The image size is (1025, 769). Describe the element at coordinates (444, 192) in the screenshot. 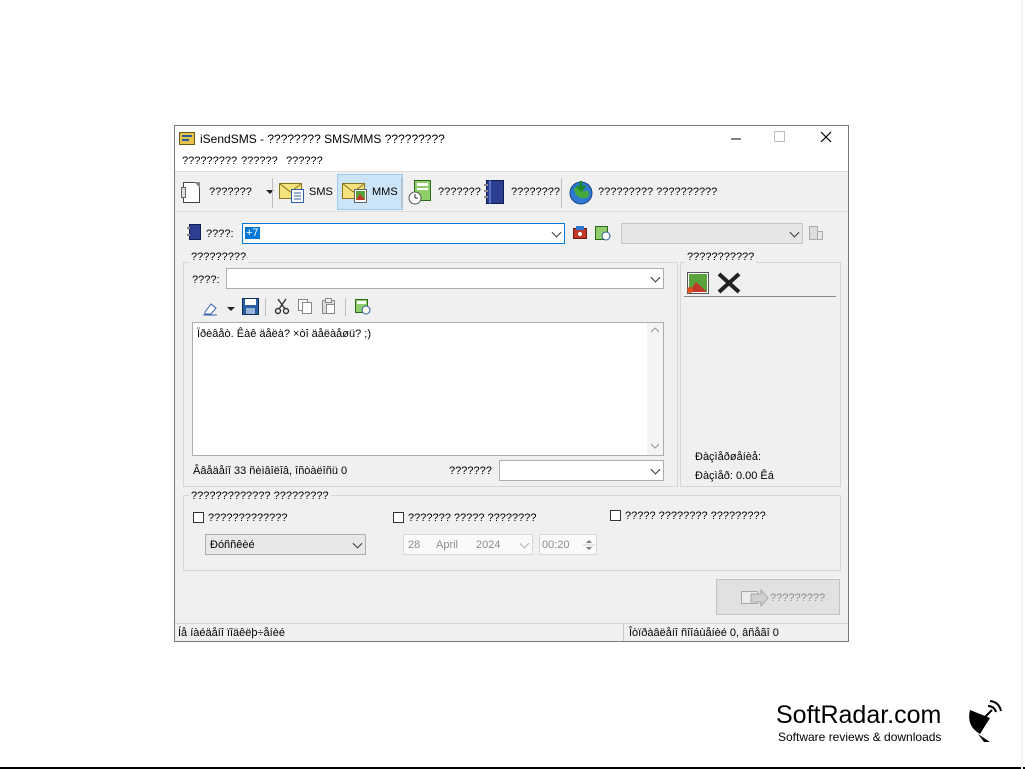

I see `journal-button: ???????` at that location.